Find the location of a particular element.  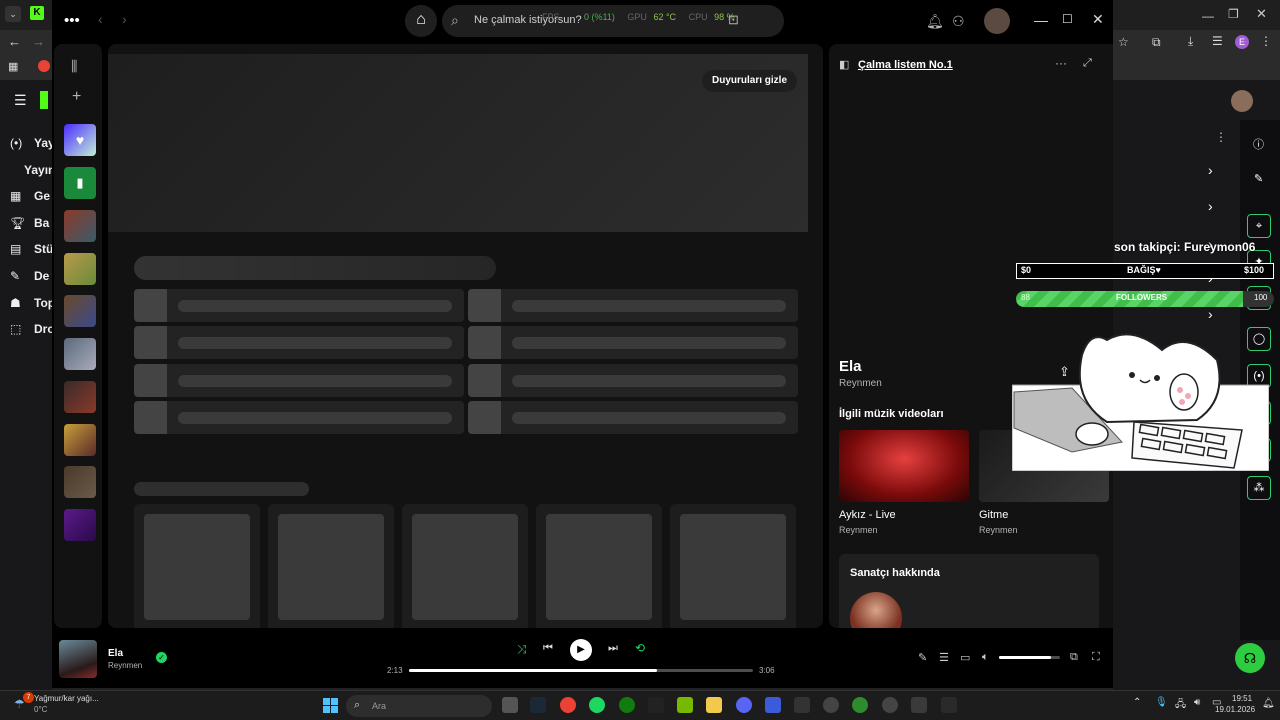

close-icon: ✕ is located at coordinates (1098, 19).